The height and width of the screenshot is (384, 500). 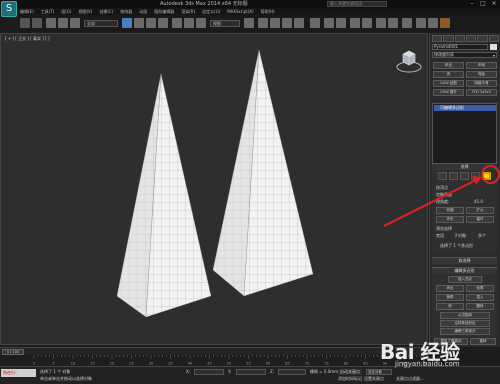 What do you see at coordinates (493, 38) in the screenshot?
I see `utilities-tab-icon` at bounding box center [493, 38].